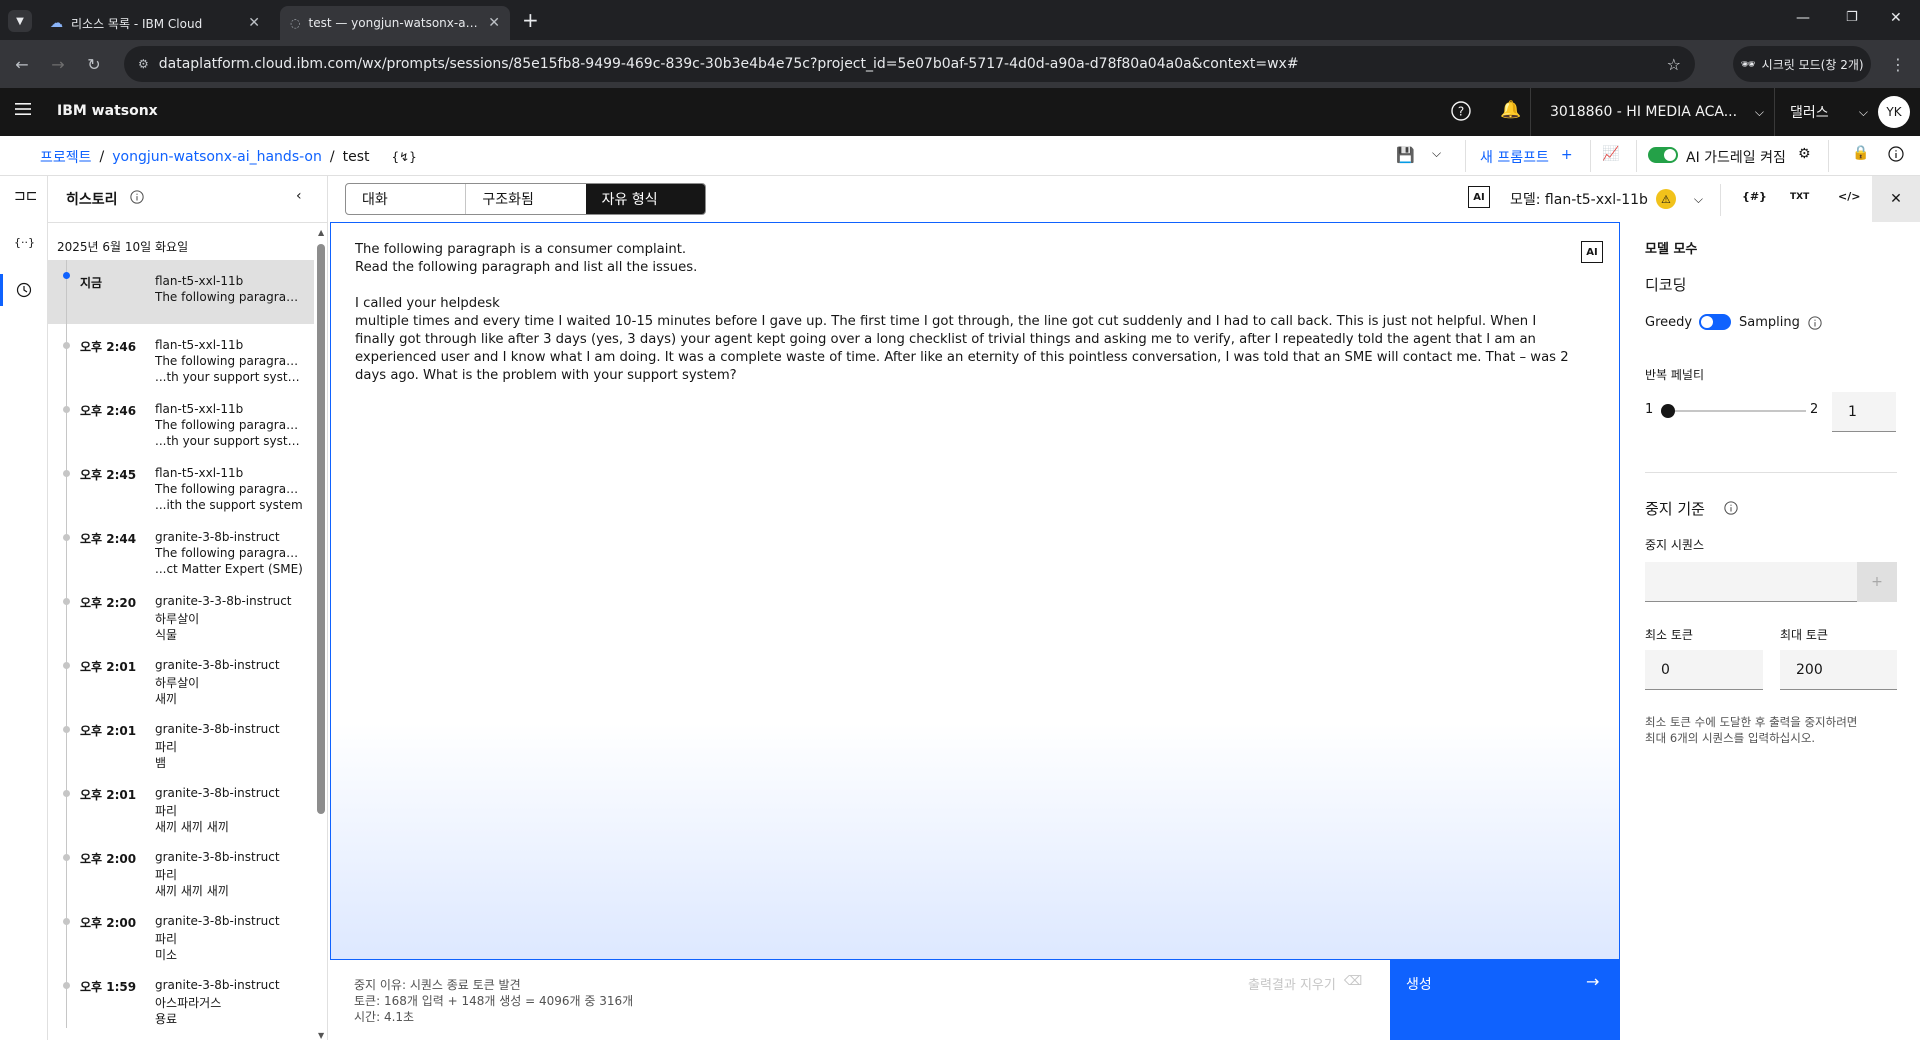 The width and height of the screenshot is (1920, 1040). What do you see at coordinates (1804, 635) in the screenshot?
I see `max-tokens-label: 최대 토큰` at bounding box center [1804, 635].